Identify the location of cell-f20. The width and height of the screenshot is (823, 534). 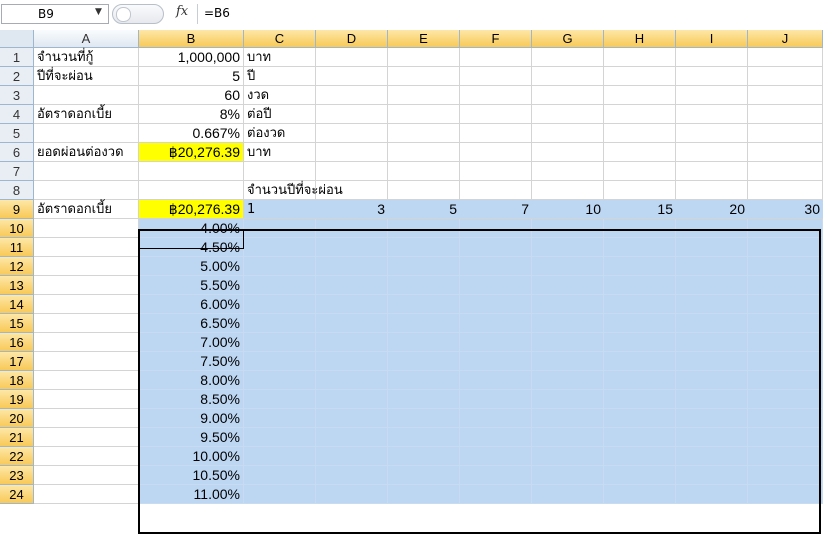
(496, 418).